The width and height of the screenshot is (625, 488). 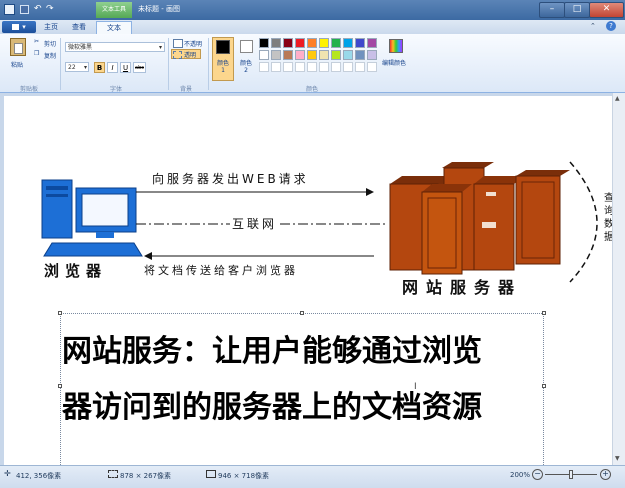 I want to click on help-icon: ?, so click(x=611, y=26).